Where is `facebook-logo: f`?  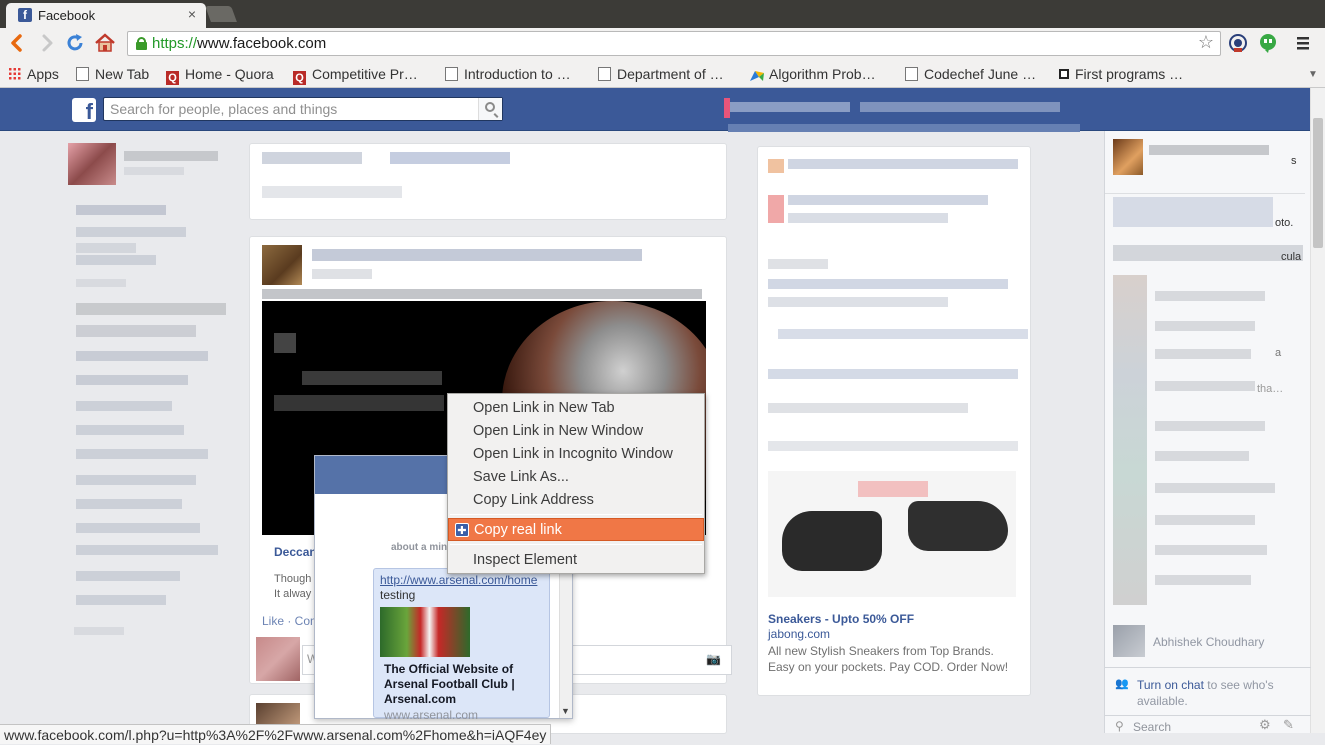 facebook-logo: f is located at coordinates (84, 110).